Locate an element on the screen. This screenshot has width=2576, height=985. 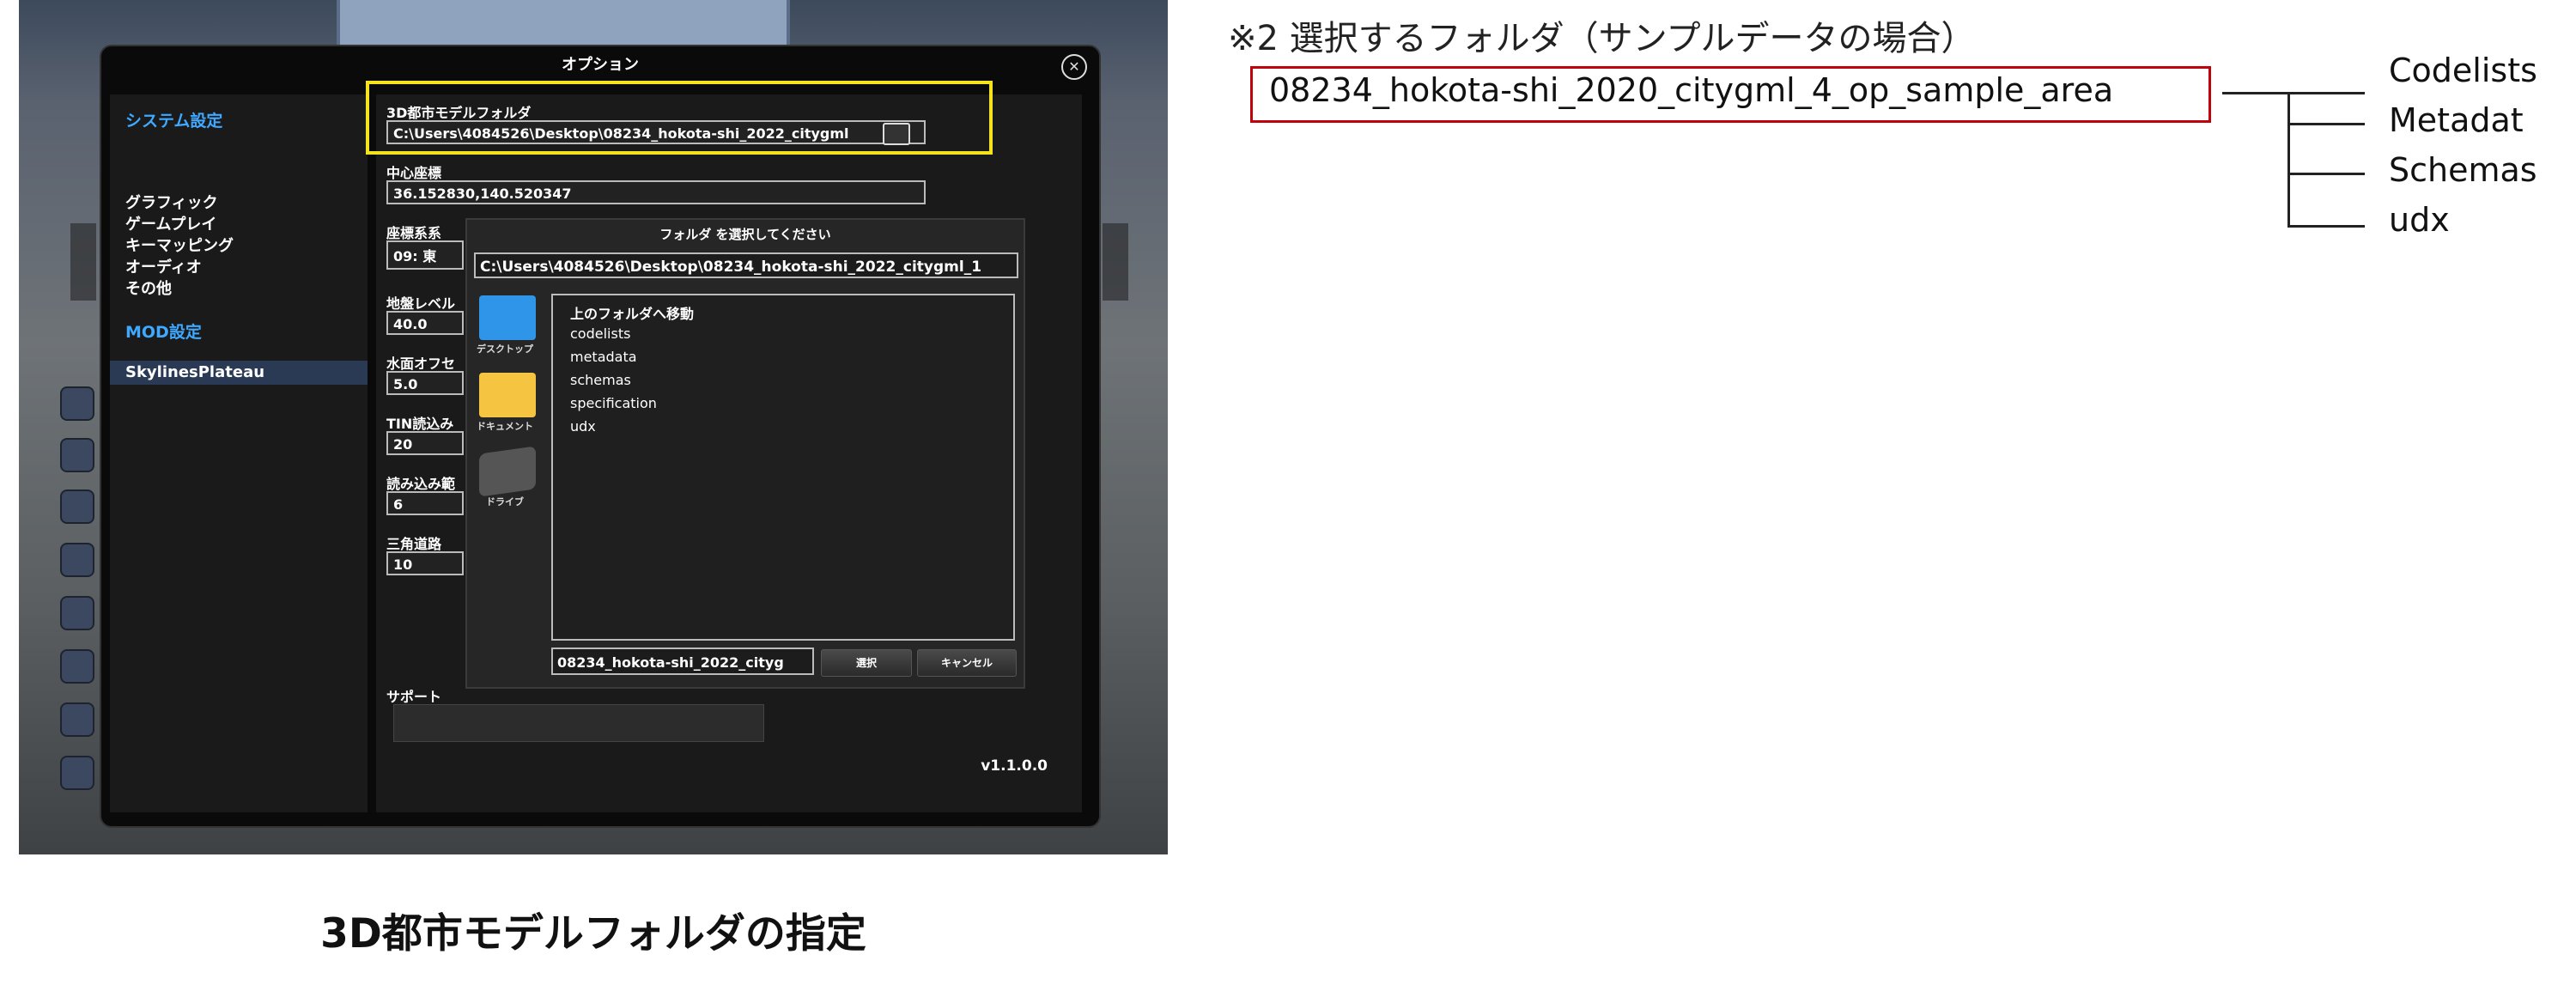
select-button: 選択 is located at coordinates (867, 663).